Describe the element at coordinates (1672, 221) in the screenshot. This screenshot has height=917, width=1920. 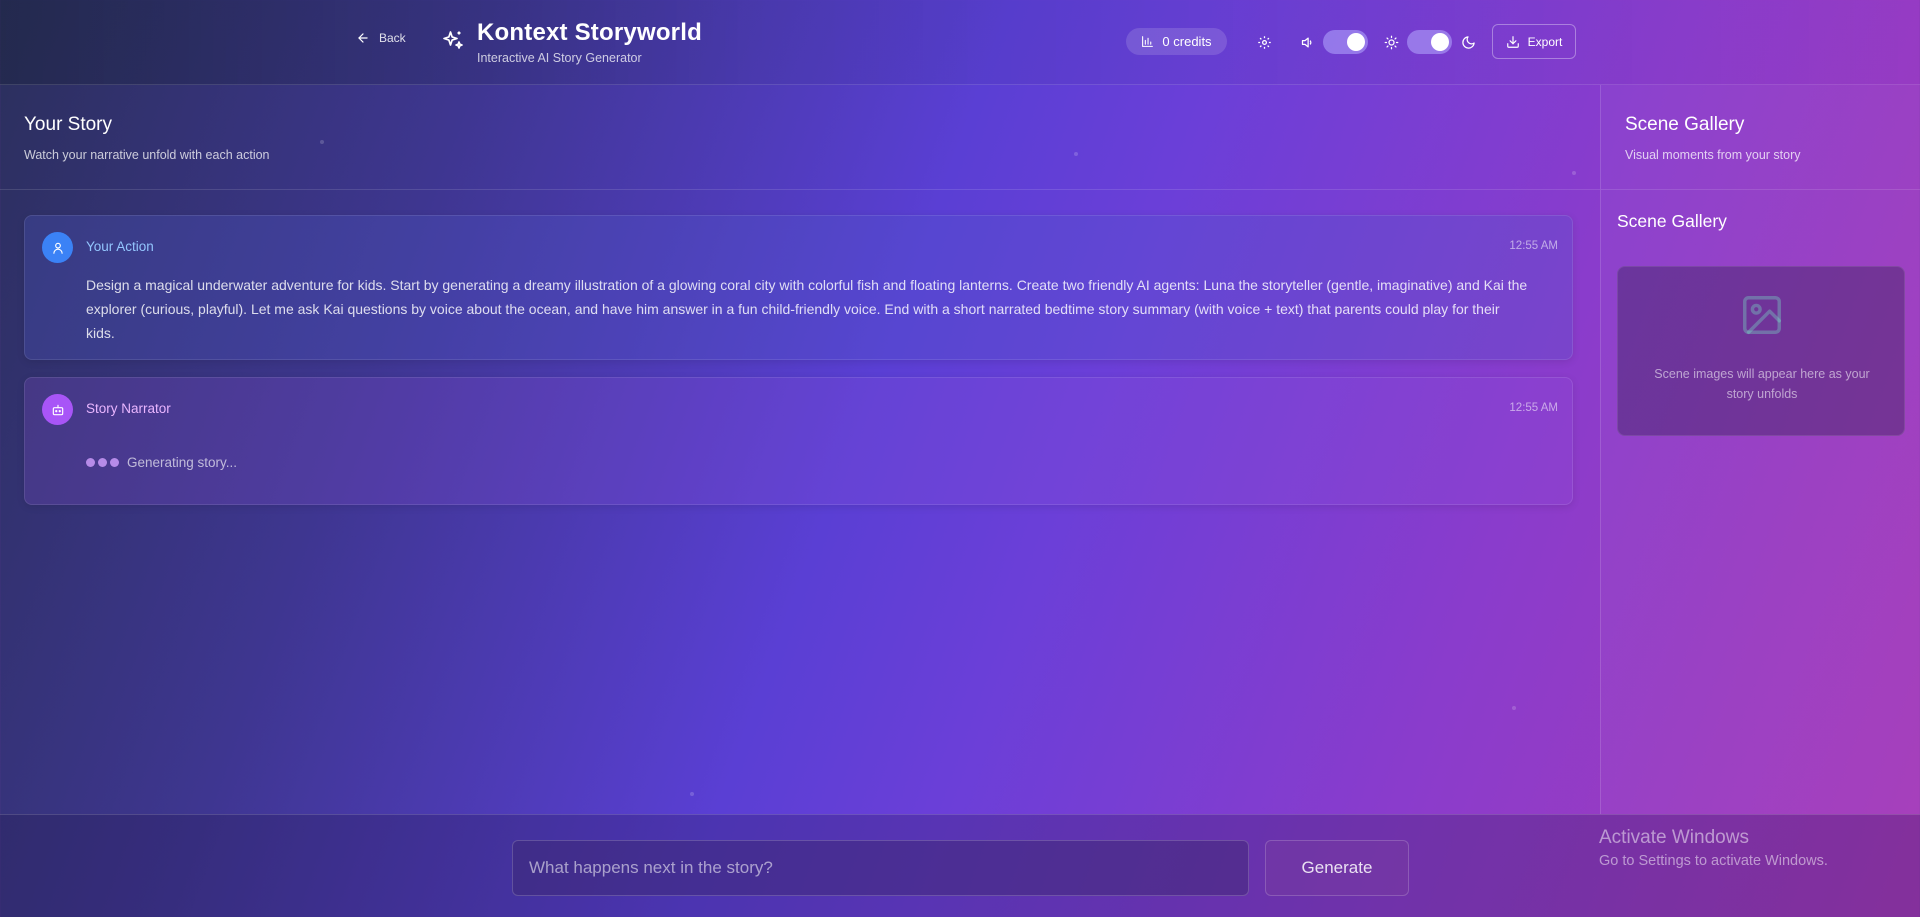
I see `gallery-section-title: Scene Gallery` at that location.